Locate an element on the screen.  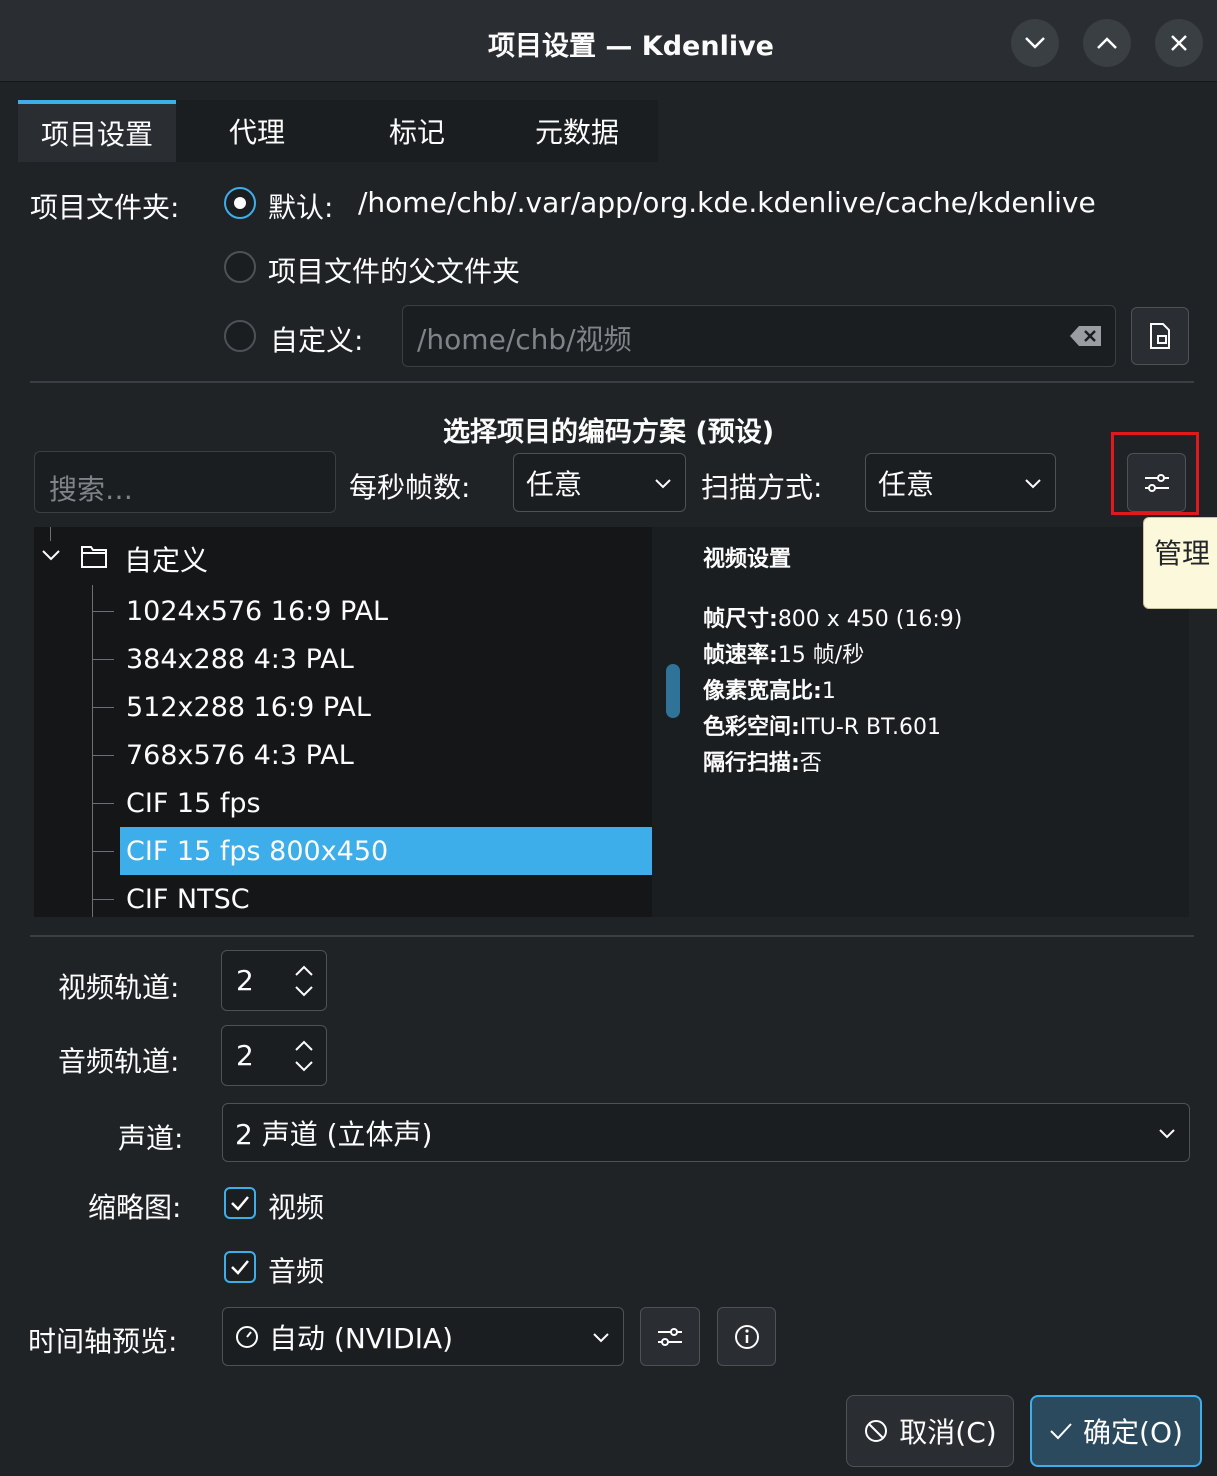
preview-info-button is located at coordinates (746, 1336).